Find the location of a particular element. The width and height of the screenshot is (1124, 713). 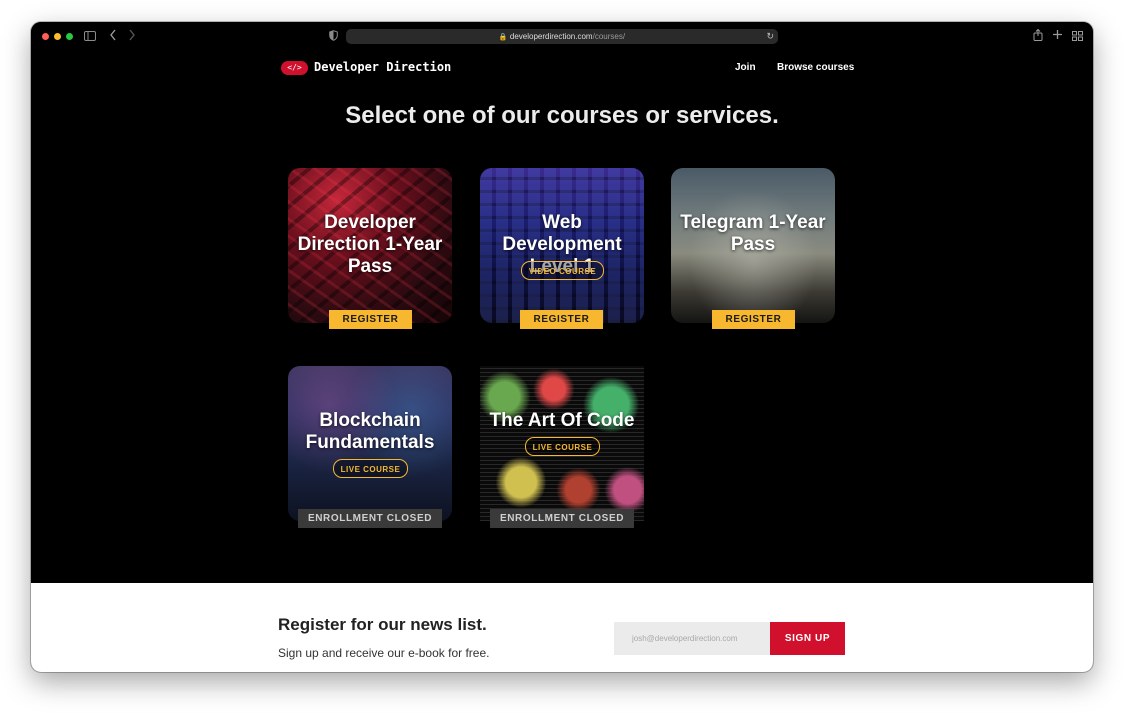

course-card: Telegram 1-Year Pass is located at coordinates (753, 245).